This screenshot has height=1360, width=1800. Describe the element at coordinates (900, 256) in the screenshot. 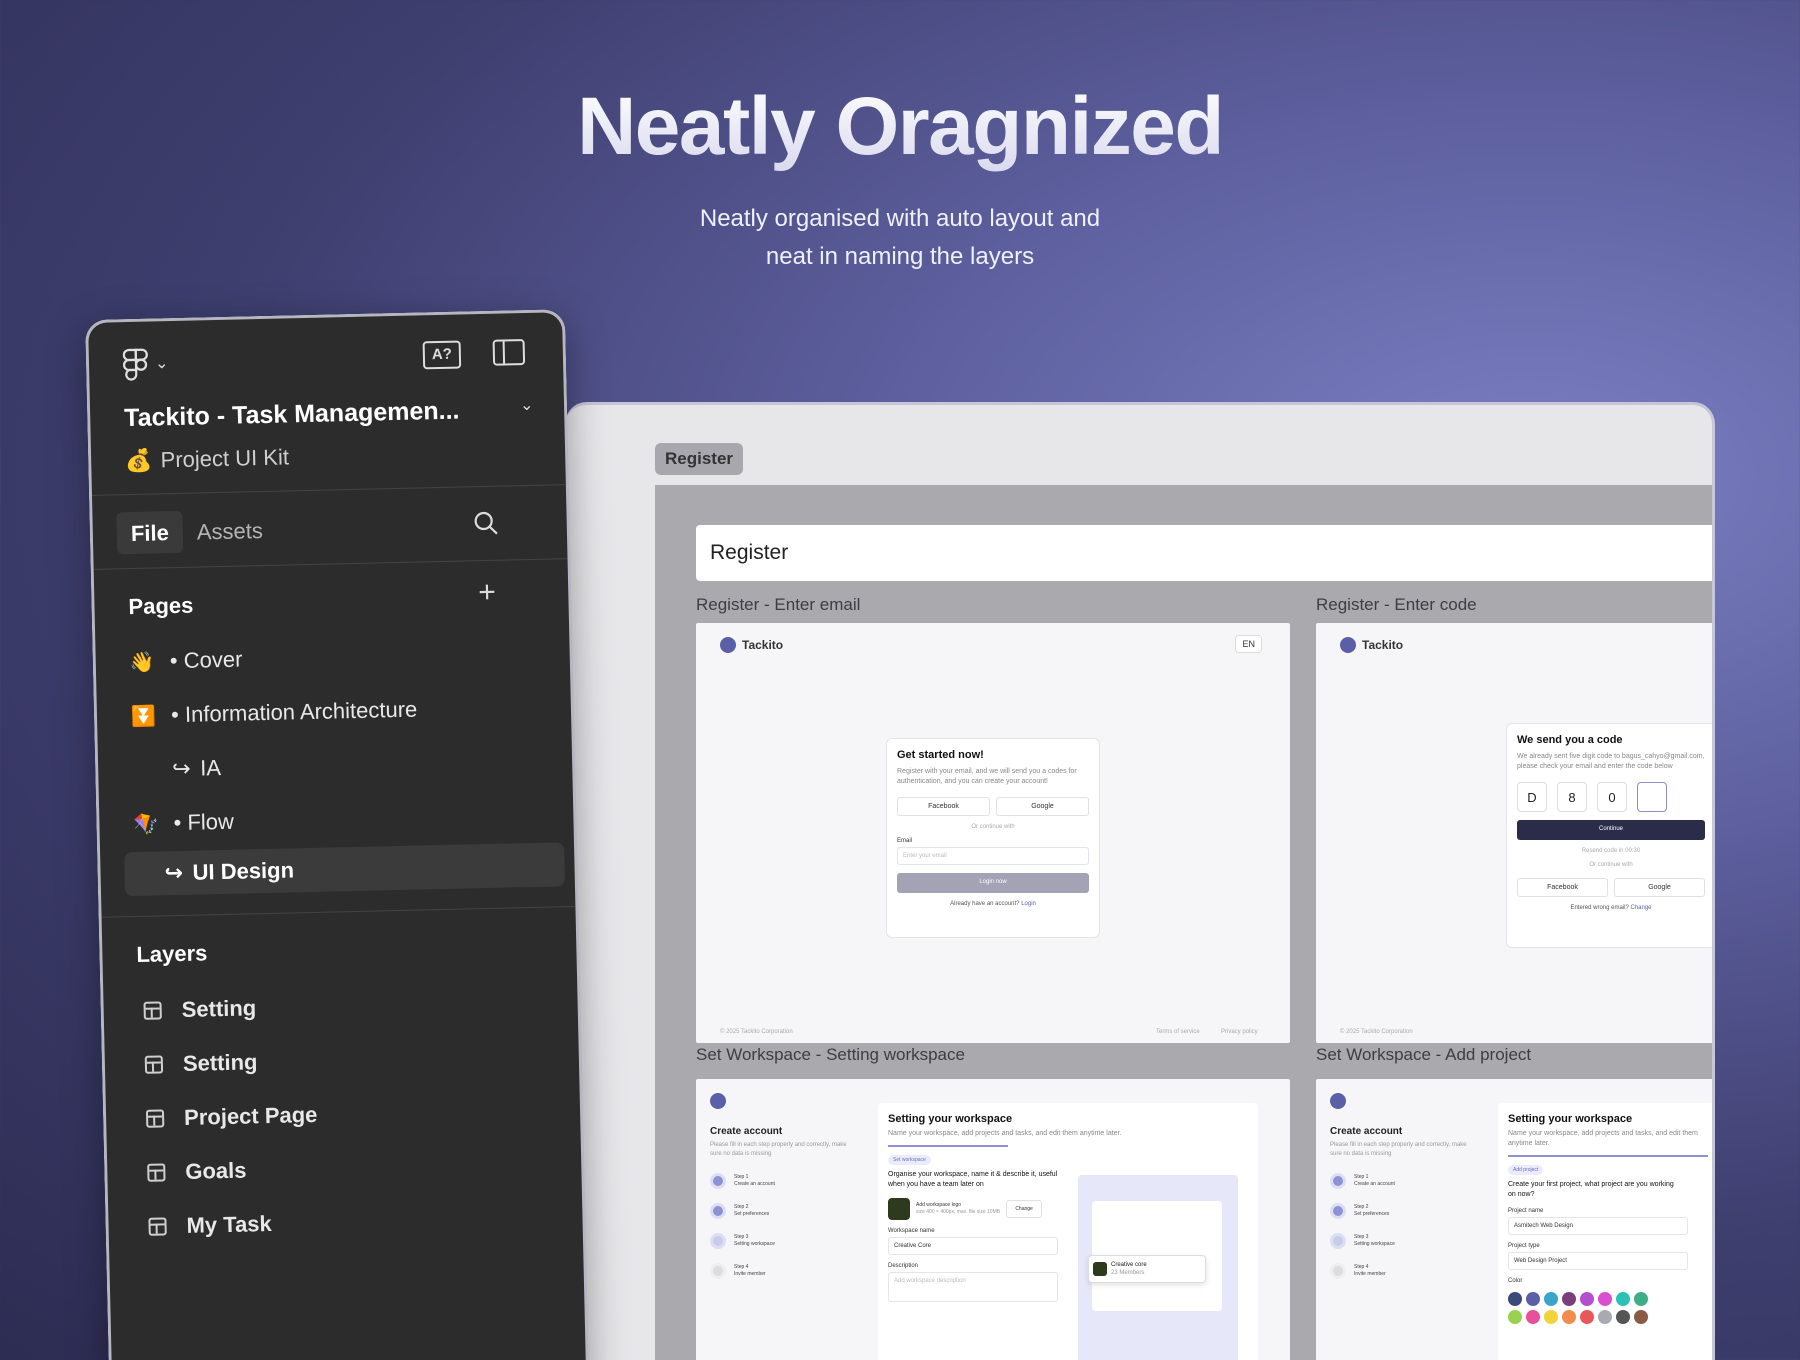

I see `hero-subtitle-line2: neat in naming the layers` at that location.